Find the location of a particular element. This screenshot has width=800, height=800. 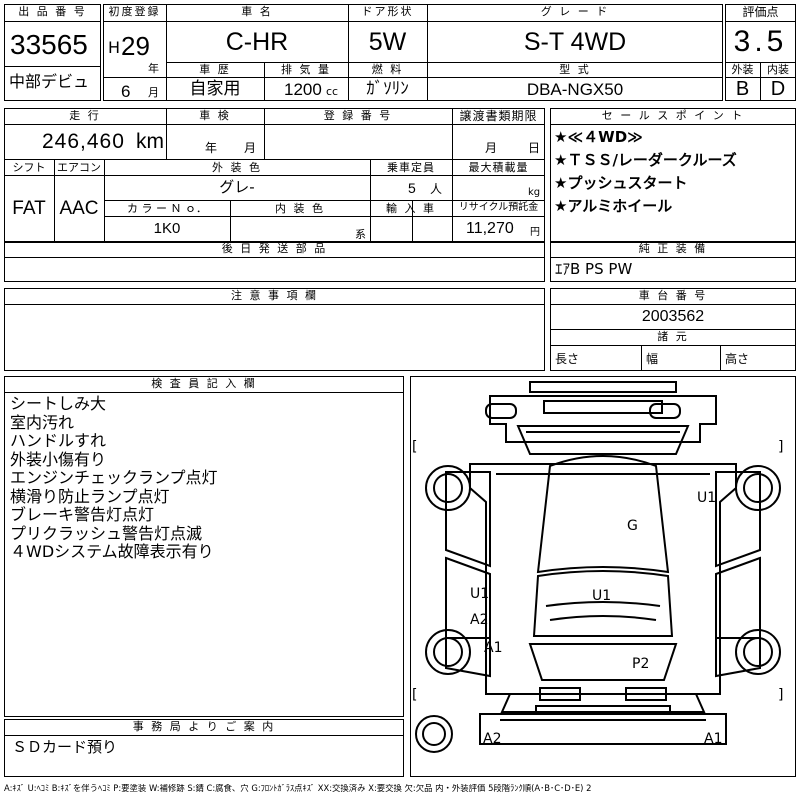

mileage-unit: km is located at coordinates (150, 141).